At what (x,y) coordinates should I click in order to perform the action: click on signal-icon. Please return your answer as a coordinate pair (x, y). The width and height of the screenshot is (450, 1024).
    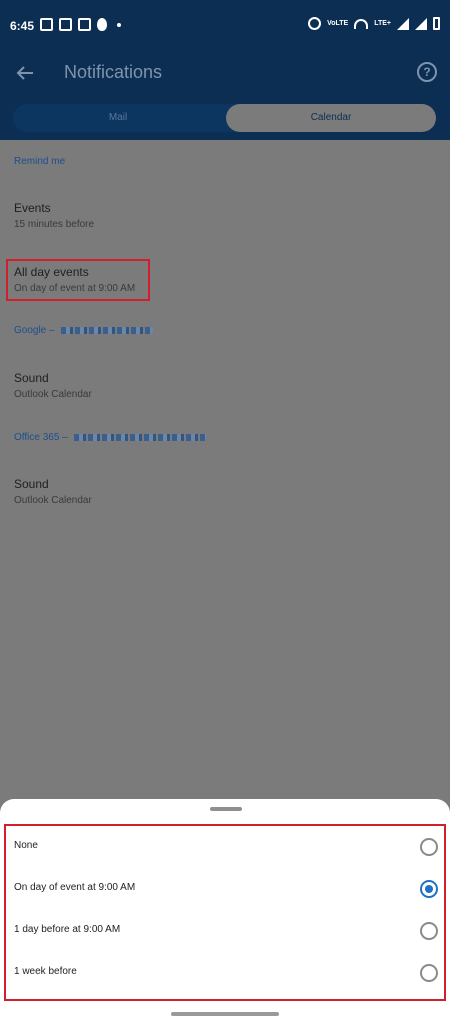
    Looking at the image, I should click on (403, 23).